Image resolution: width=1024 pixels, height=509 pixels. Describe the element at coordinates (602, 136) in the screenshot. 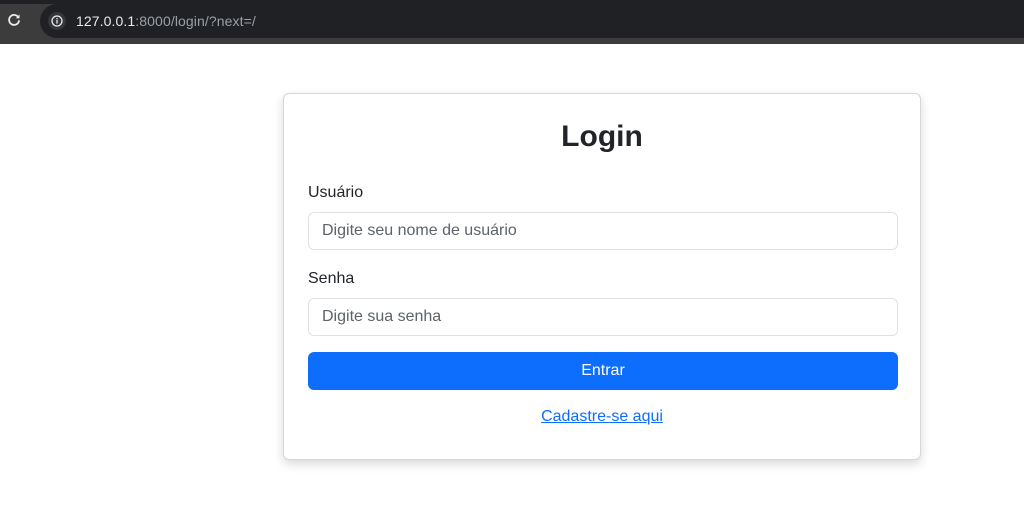

I see `page-title: Login` at that location.